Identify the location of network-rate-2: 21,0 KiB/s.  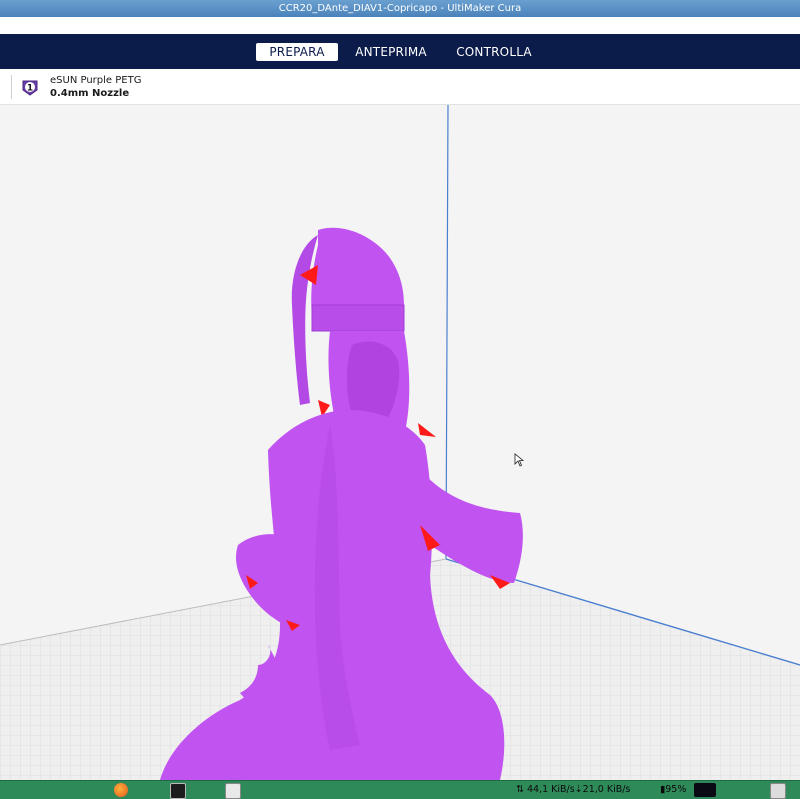
(606, 789).